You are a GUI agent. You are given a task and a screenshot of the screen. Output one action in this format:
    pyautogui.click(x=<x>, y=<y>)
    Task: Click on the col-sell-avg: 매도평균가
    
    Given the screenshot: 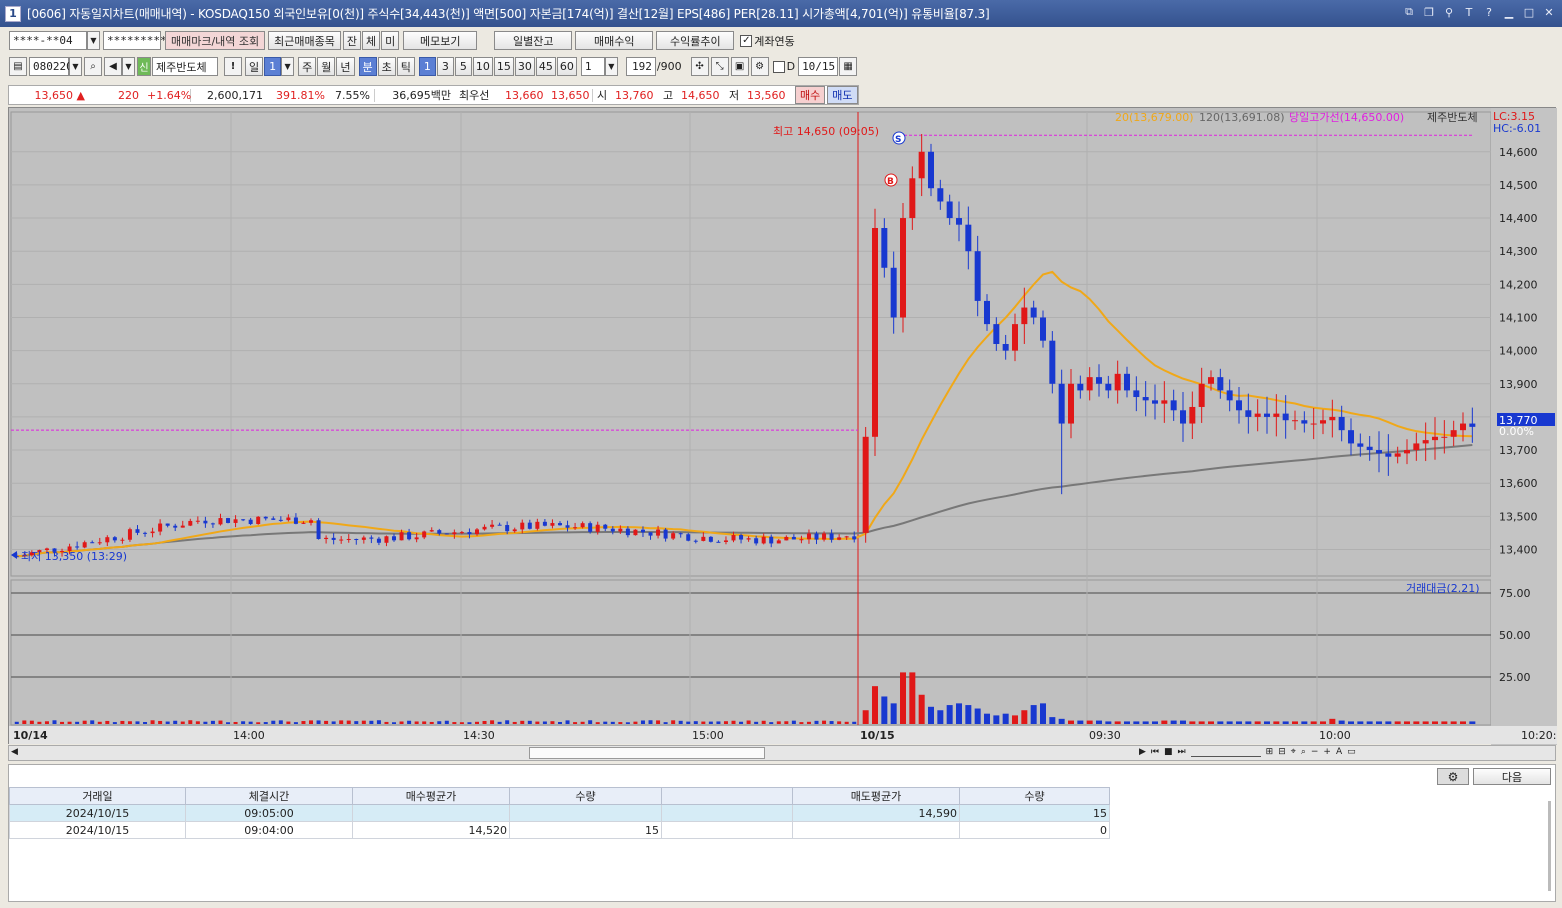 What is the action you would take?
    pyautogui.click(x=876, y=796)
    